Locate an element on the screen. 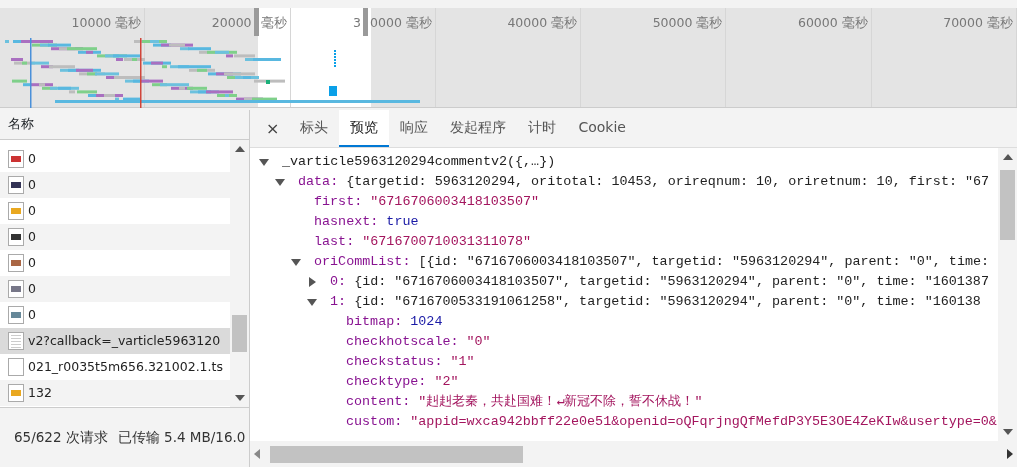 Image resolution: width=1017 pixels, height=467 pixels. status-text: 已传输 5.4 MB/16.0 is located at coordinates (181, 438).